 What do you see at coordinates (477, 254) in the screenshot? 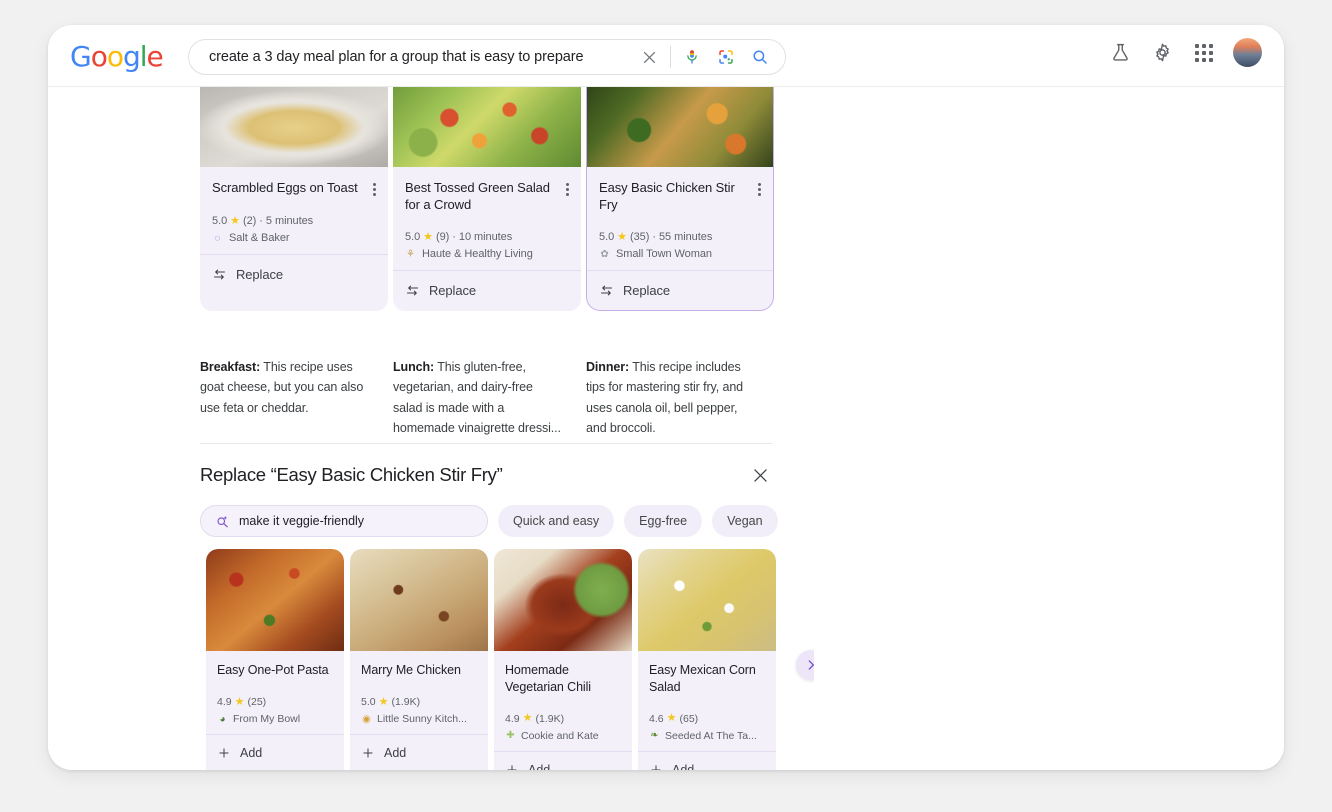
I see `source-name: Haute & Healthy Living` at bounding box center [477, 254].